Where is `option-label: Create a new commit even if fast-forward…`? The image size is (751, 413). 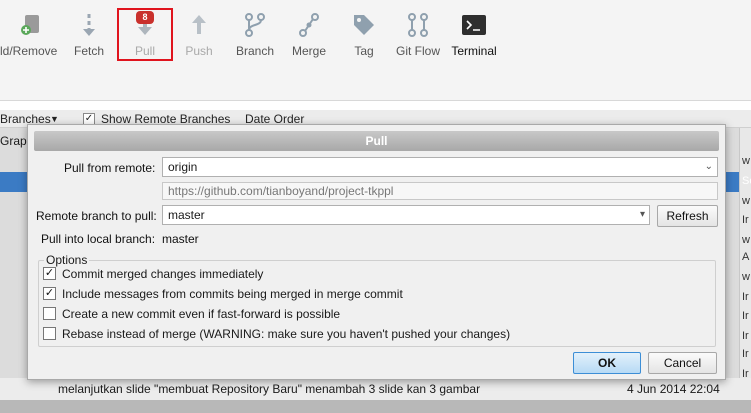
option-label: Create a new commit even if fast-forward… is located at coordinates (201, 314).